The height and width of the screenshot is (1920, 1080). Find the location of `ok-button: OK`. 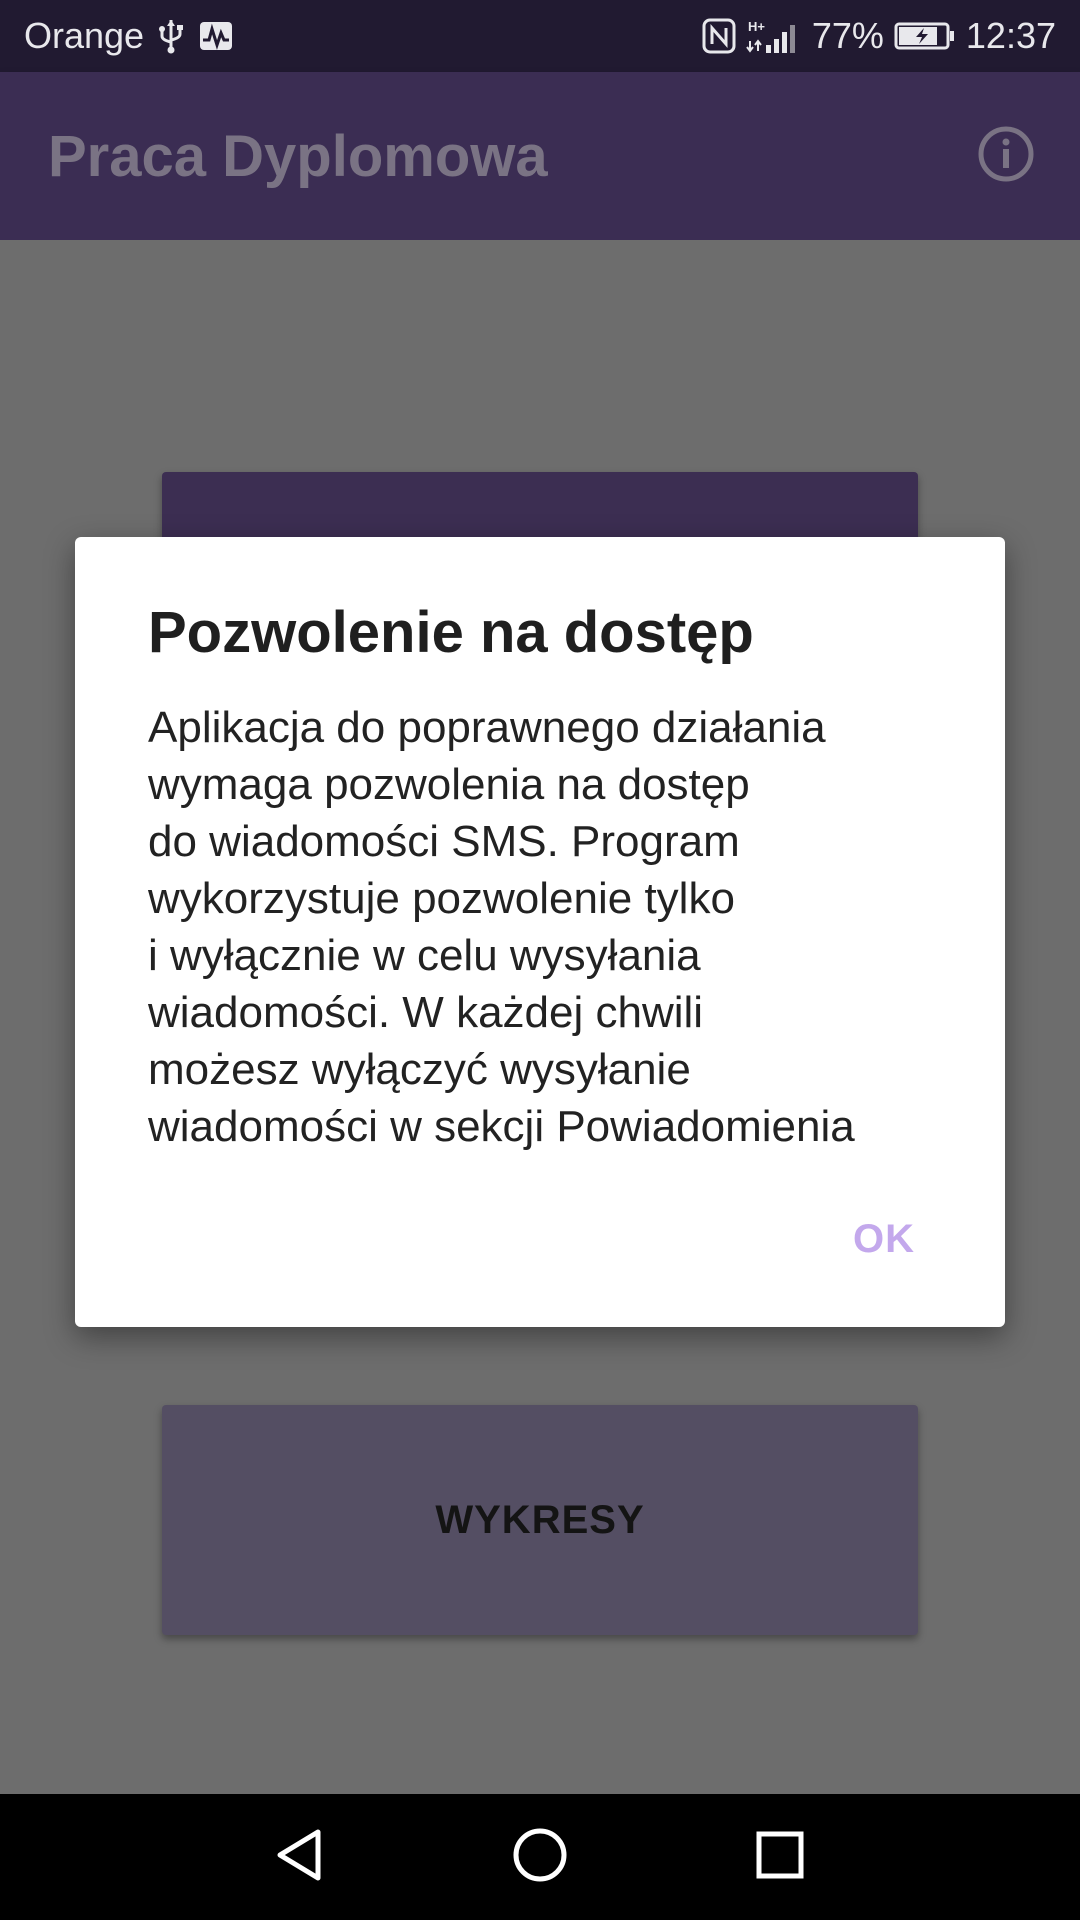

ok-button: OK is located at coordinates (884, 1239).